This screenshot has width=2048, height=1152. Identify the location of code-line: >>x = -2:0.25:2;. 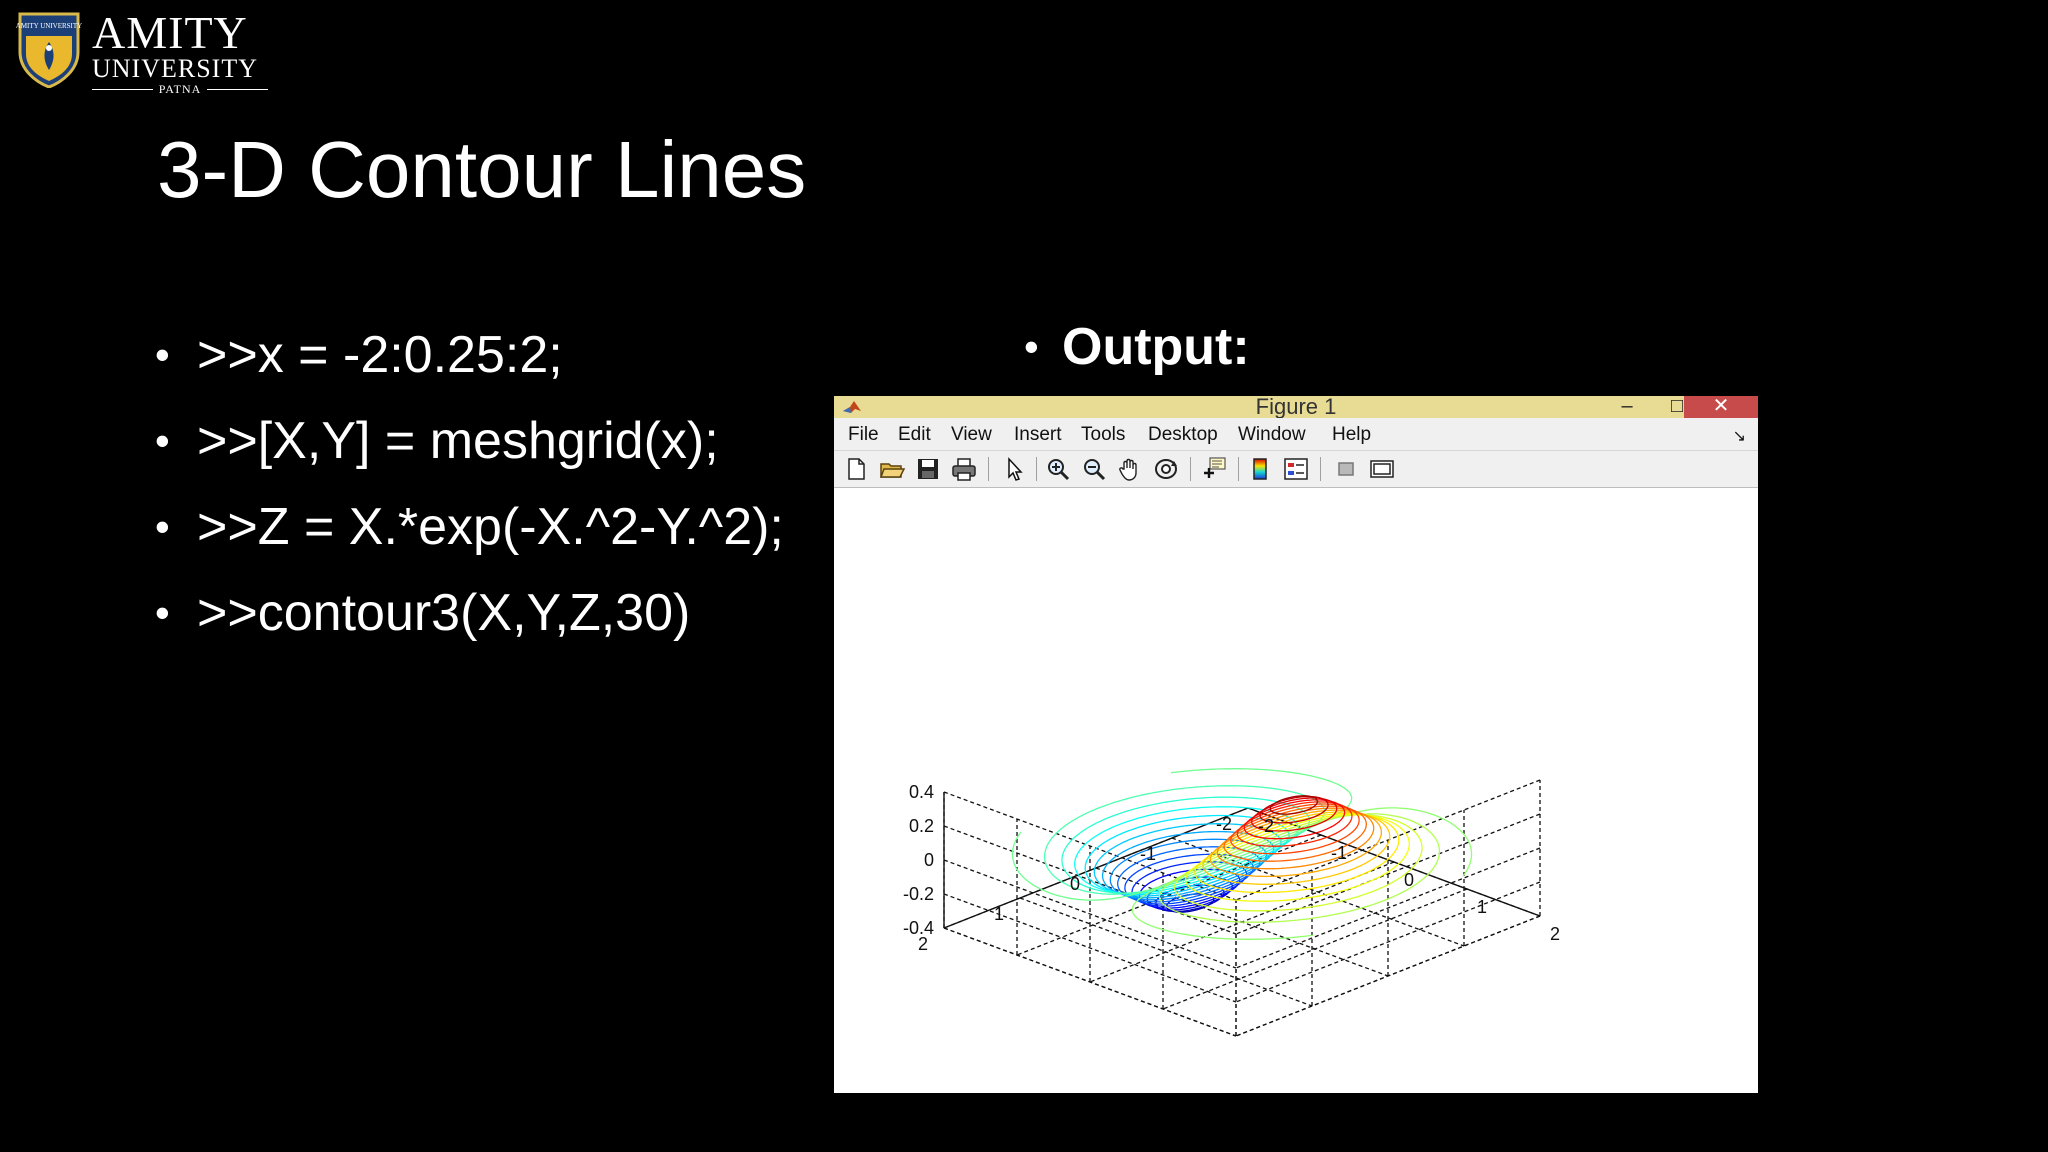
(380, 355).